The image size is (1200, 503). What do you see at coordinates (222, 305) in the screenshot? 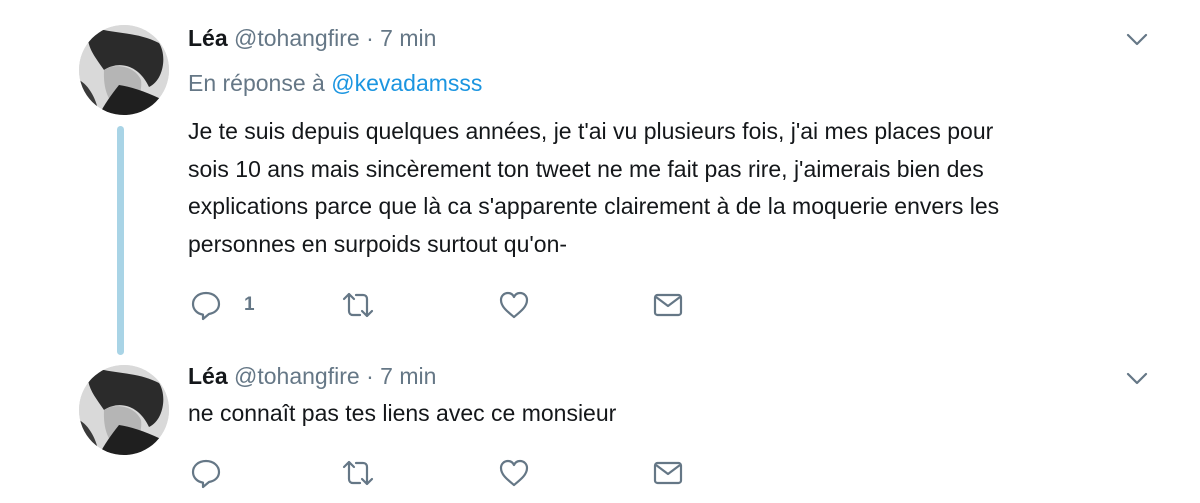
I see `reply-button: 1` at bounding box center [222, 305].